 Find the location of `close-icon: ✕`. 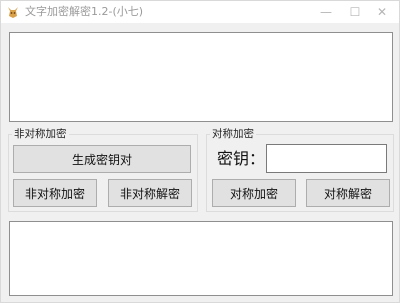

close-icon: ✕ is located at coordinates (382, 12).